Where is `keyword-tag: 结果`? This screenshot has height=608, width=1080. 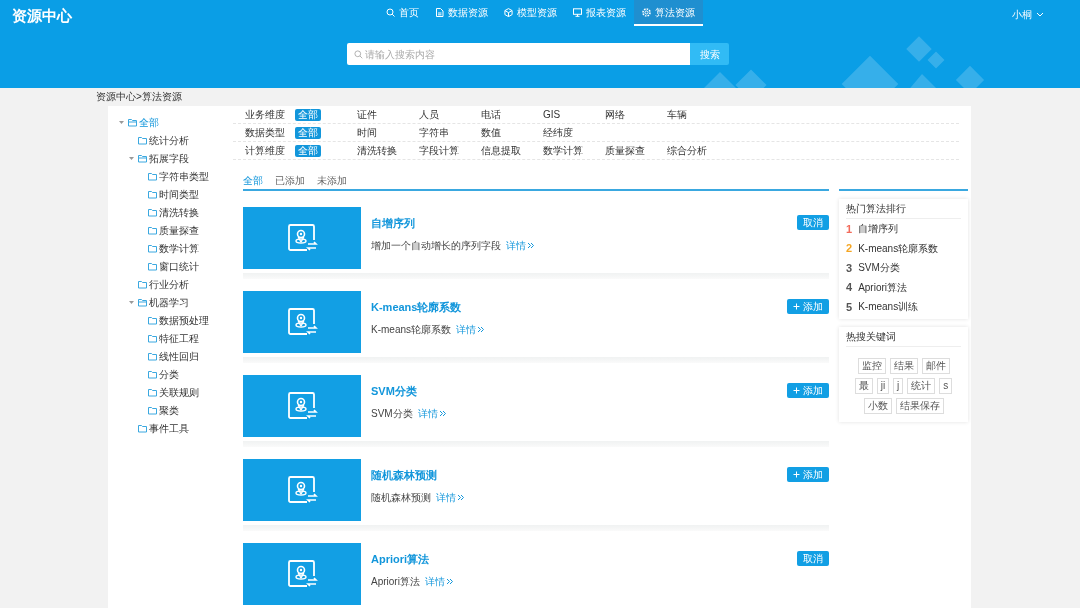 keyword-tag: 结果 is located at coordinates (903, 365).